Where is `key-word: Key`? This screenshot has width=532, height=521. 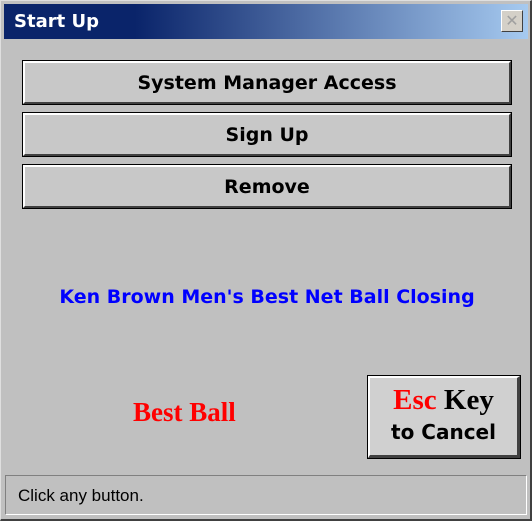
key-word: Key is located at coordinates (468, 400).